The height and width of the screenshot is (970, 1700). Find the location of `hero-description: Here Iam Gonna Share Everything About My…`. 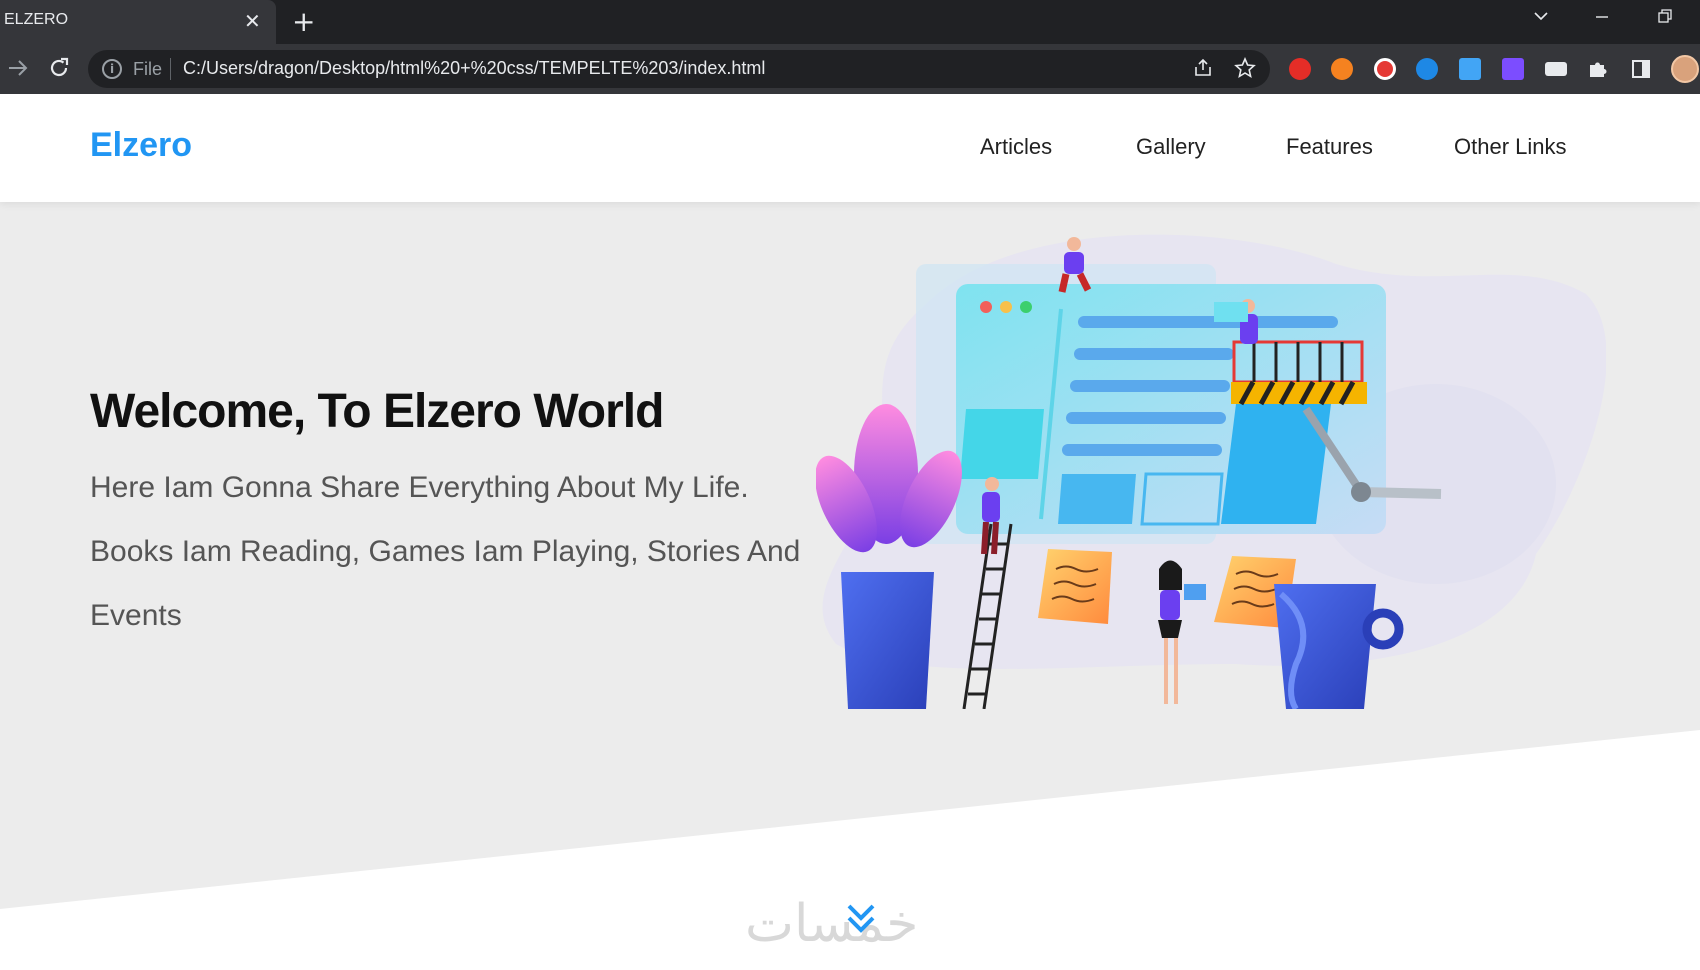

hero-description: Here Iam Gonna Share Everything About My… is located at coordinates (445, 551).